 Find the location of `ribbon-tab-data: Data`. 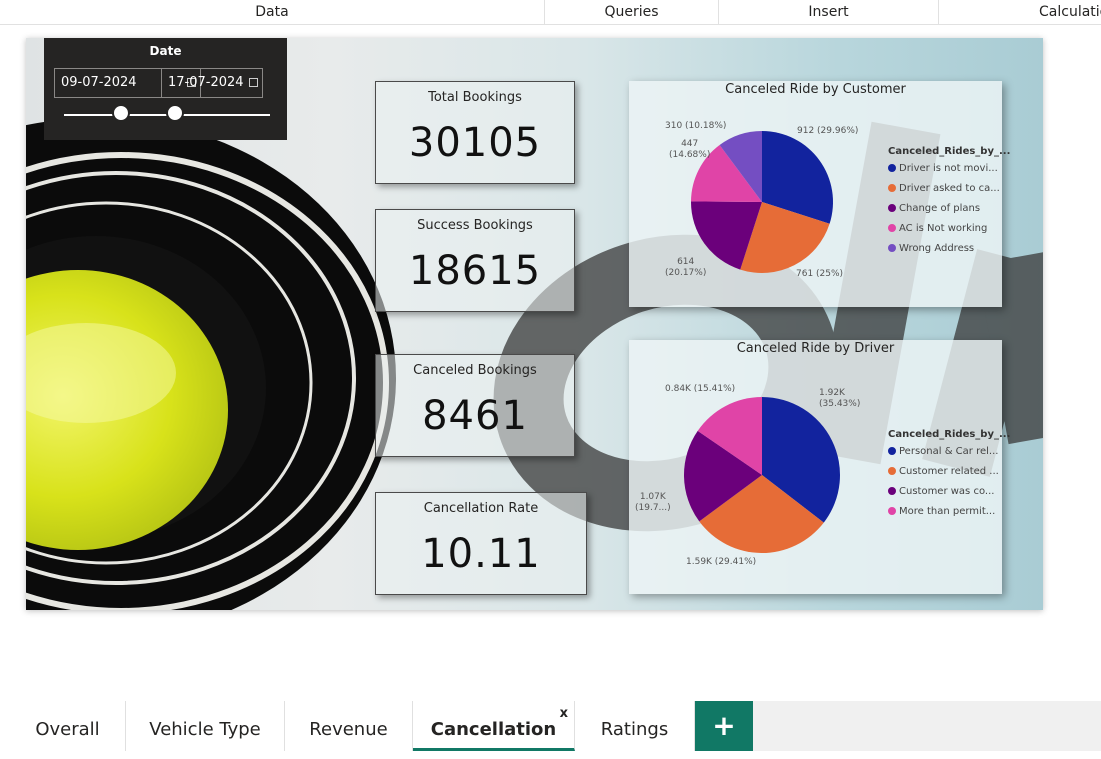

ribbon-tab-data: Data is located at coordinates (272, 12).